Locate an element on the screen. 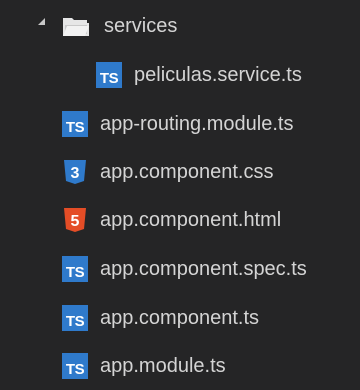 This screenshot has width=360, height=390. tree-file-app-component-spec-ts: TS app.component.spec.ts is located at coordinates (184, 269).